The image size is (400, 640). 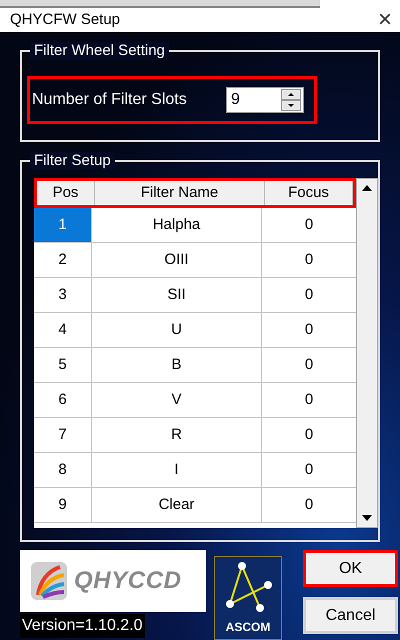 What do you see at coordinates (177, 330) in the screenshot?
I see `filter-name-cell: U` at bounding box center [177, 330].